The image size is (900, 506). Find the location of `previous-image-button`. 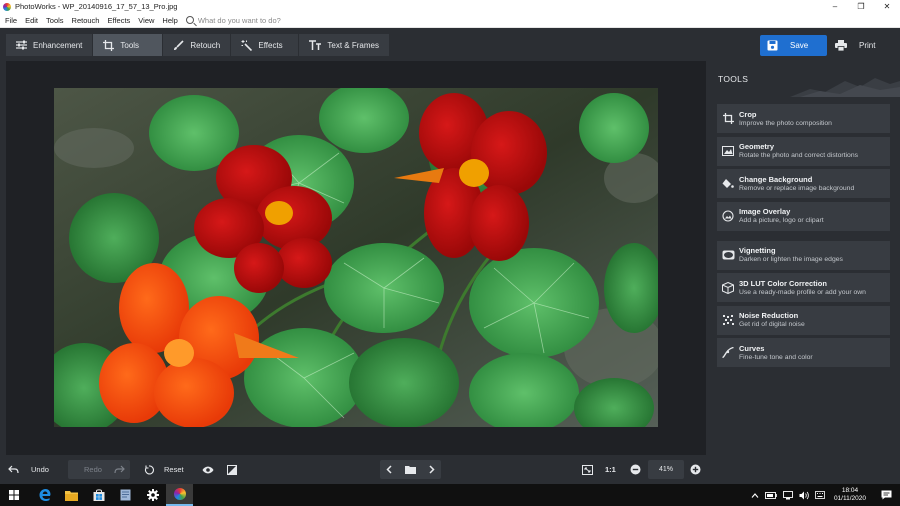

previous-image-button is located at coordinates (389, 469).